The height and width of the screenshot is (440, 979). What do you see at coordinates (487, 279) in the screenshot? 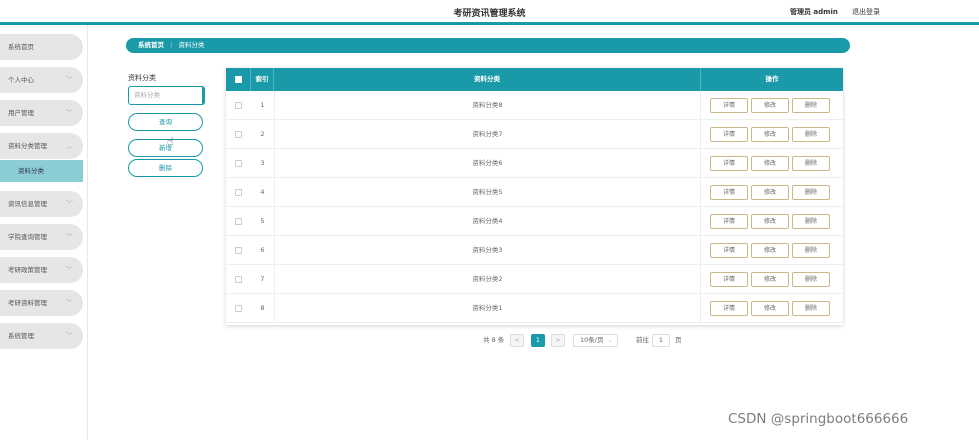
I see `row-category-name: 资料分类2` at bounding box center [487, 279].